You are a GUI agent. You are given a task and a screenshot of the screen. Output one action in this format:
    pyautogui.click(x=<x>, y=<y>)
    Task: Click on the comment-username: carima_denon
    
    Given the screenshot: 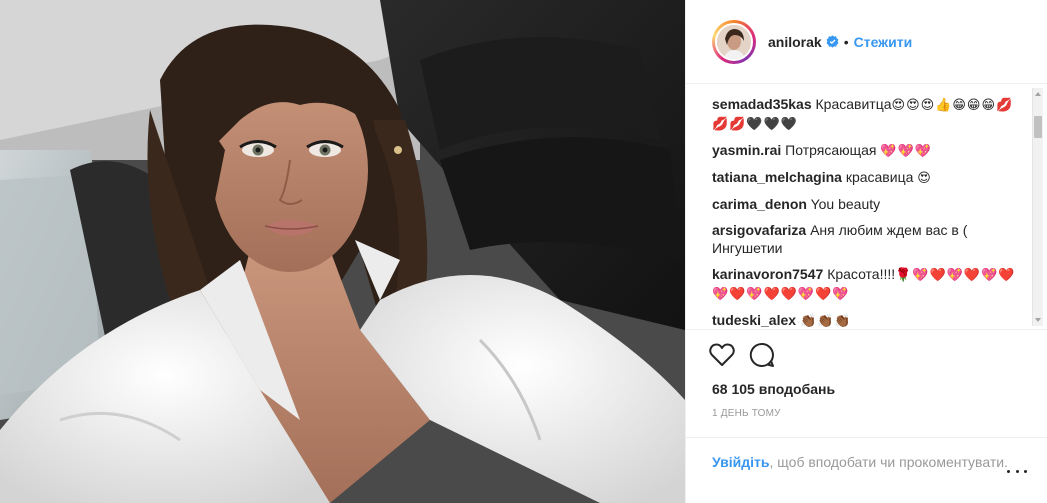 What is the action you would take?
    pyautogui.click(x=759, y=204)
    